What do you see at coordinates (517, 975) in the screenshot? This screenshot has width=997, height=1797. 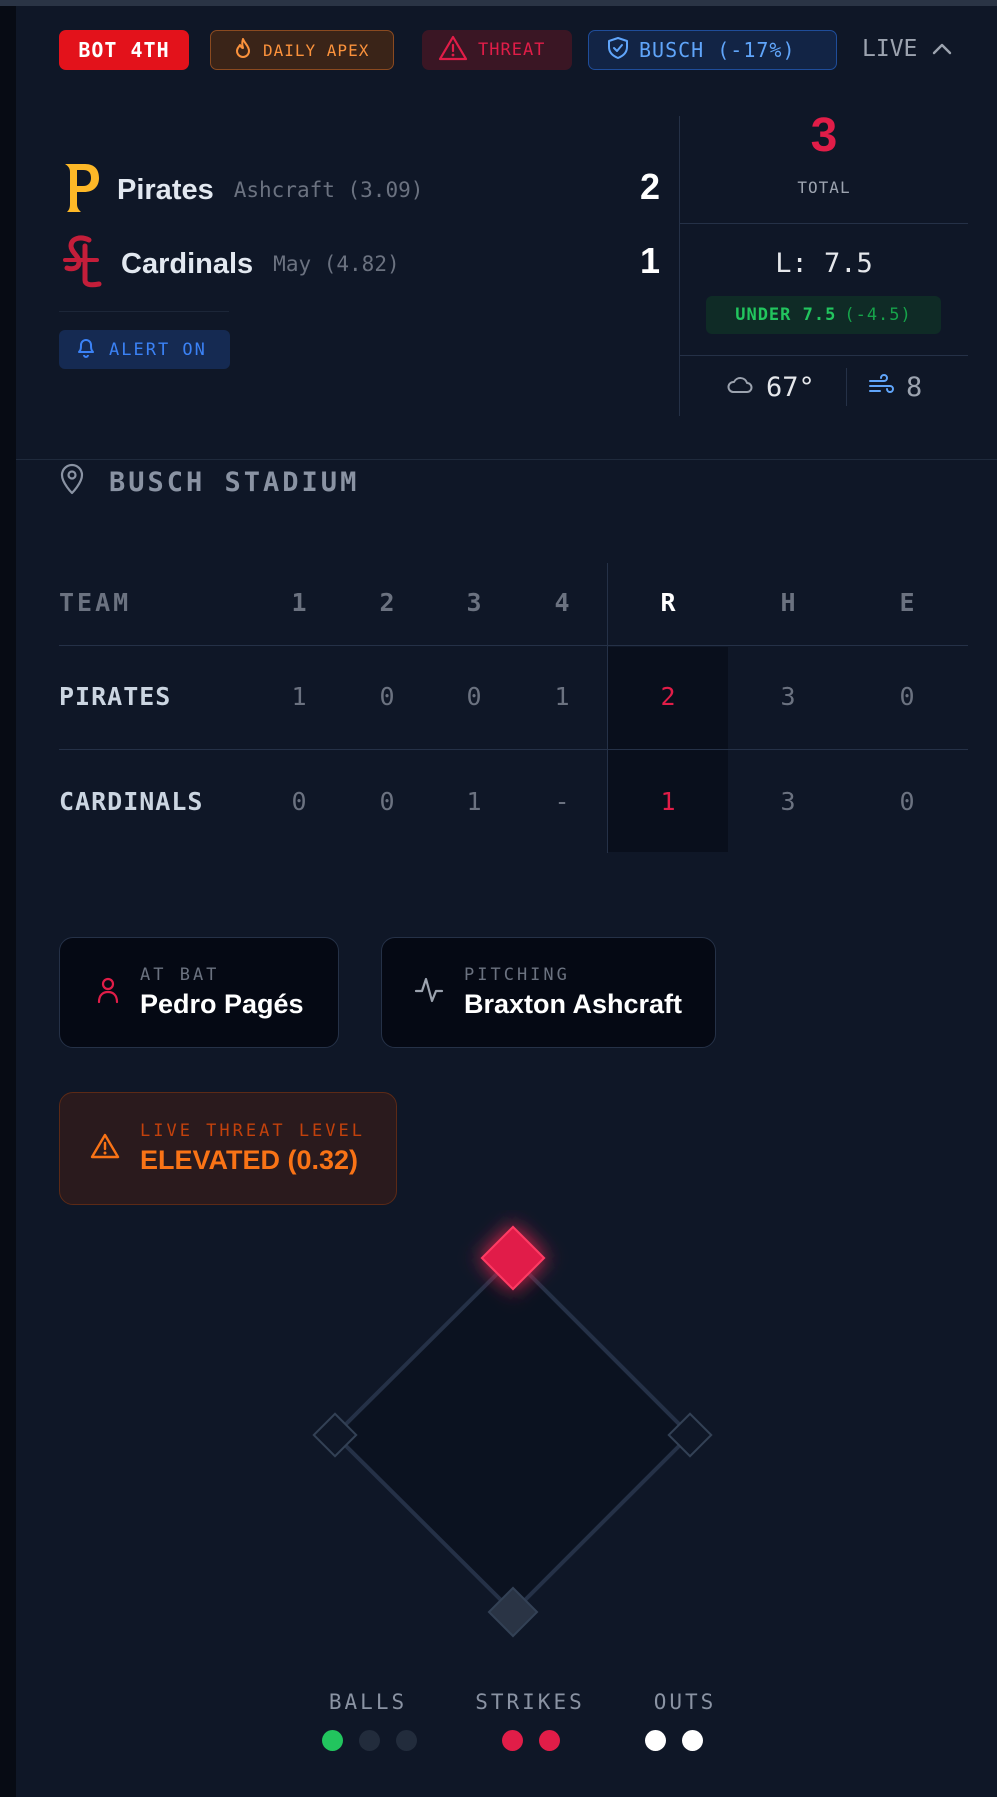 I see `pitching-label: PITCHING` at bounding box center [517, 975].